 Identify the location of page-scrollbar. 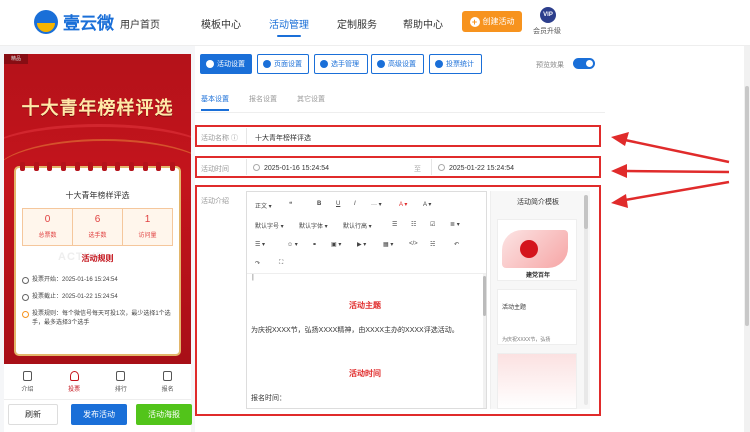
(747, 239).